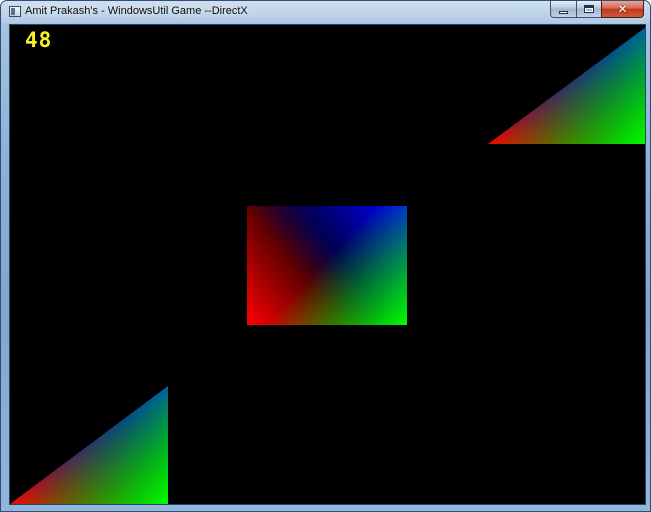  I want to click on maximize-button, so click(588, 9).